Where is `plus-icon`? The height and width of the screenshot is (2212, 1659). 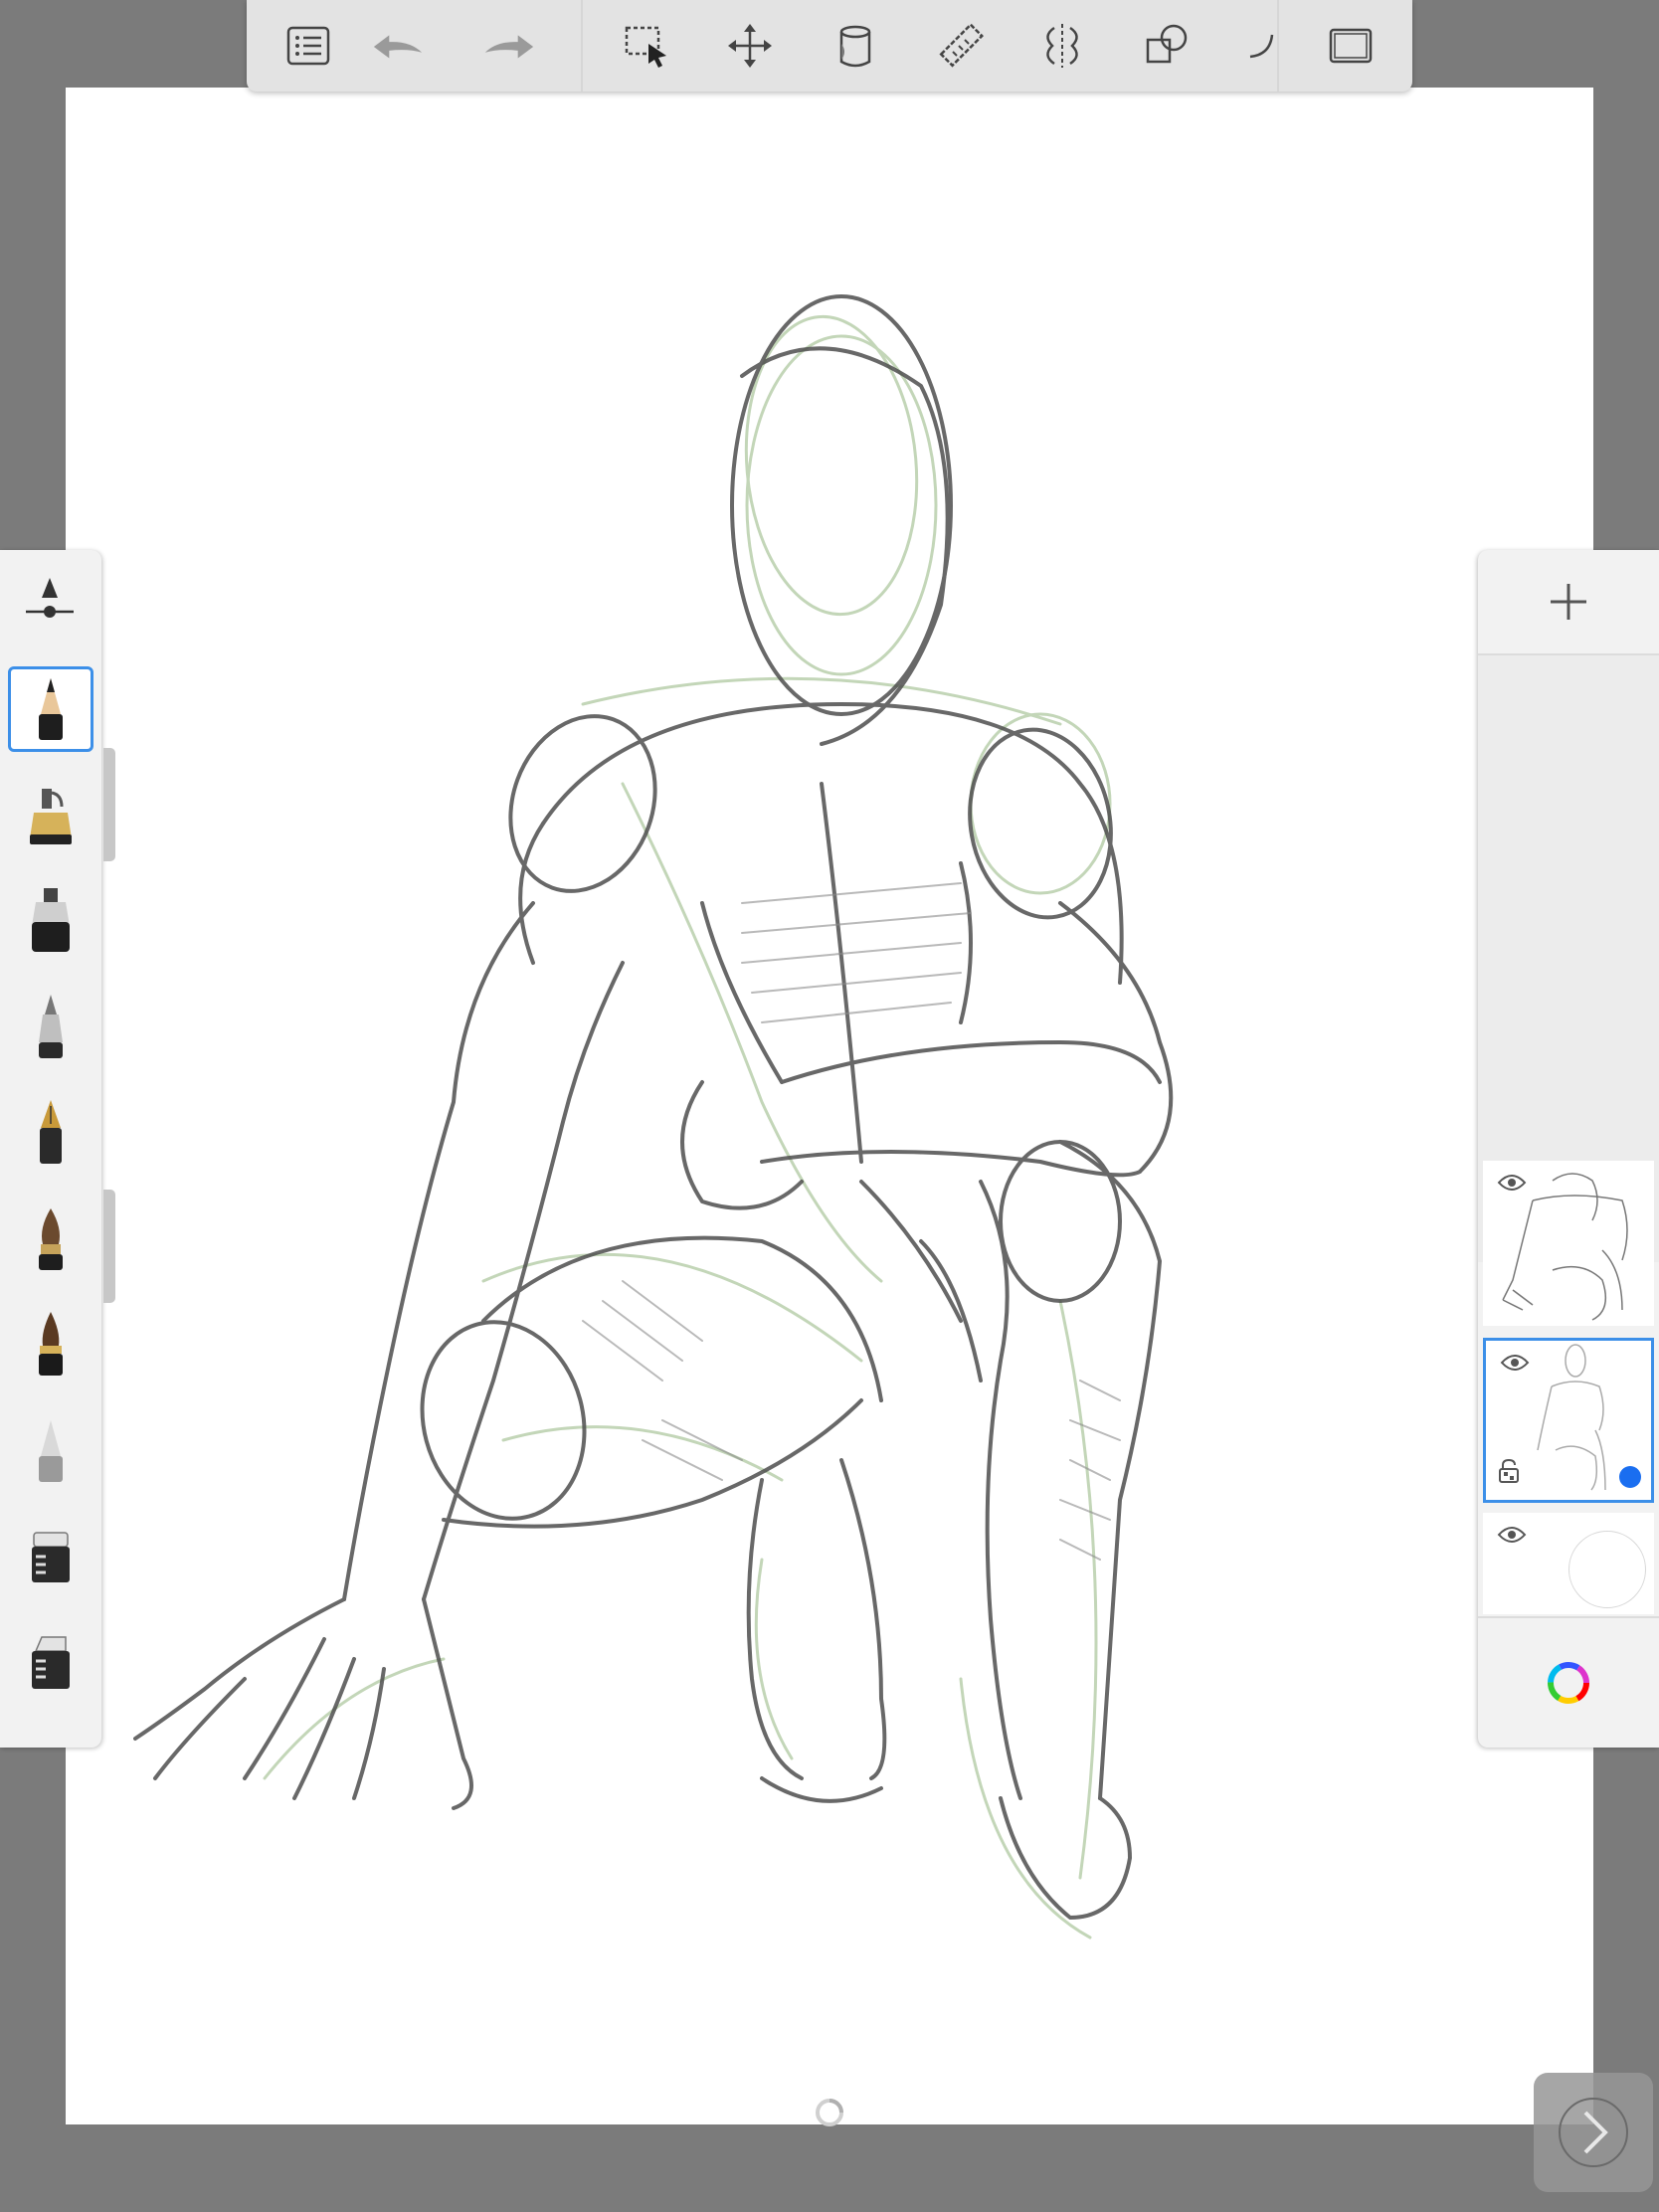 plus-icon is located at coordinates (1568, 602).